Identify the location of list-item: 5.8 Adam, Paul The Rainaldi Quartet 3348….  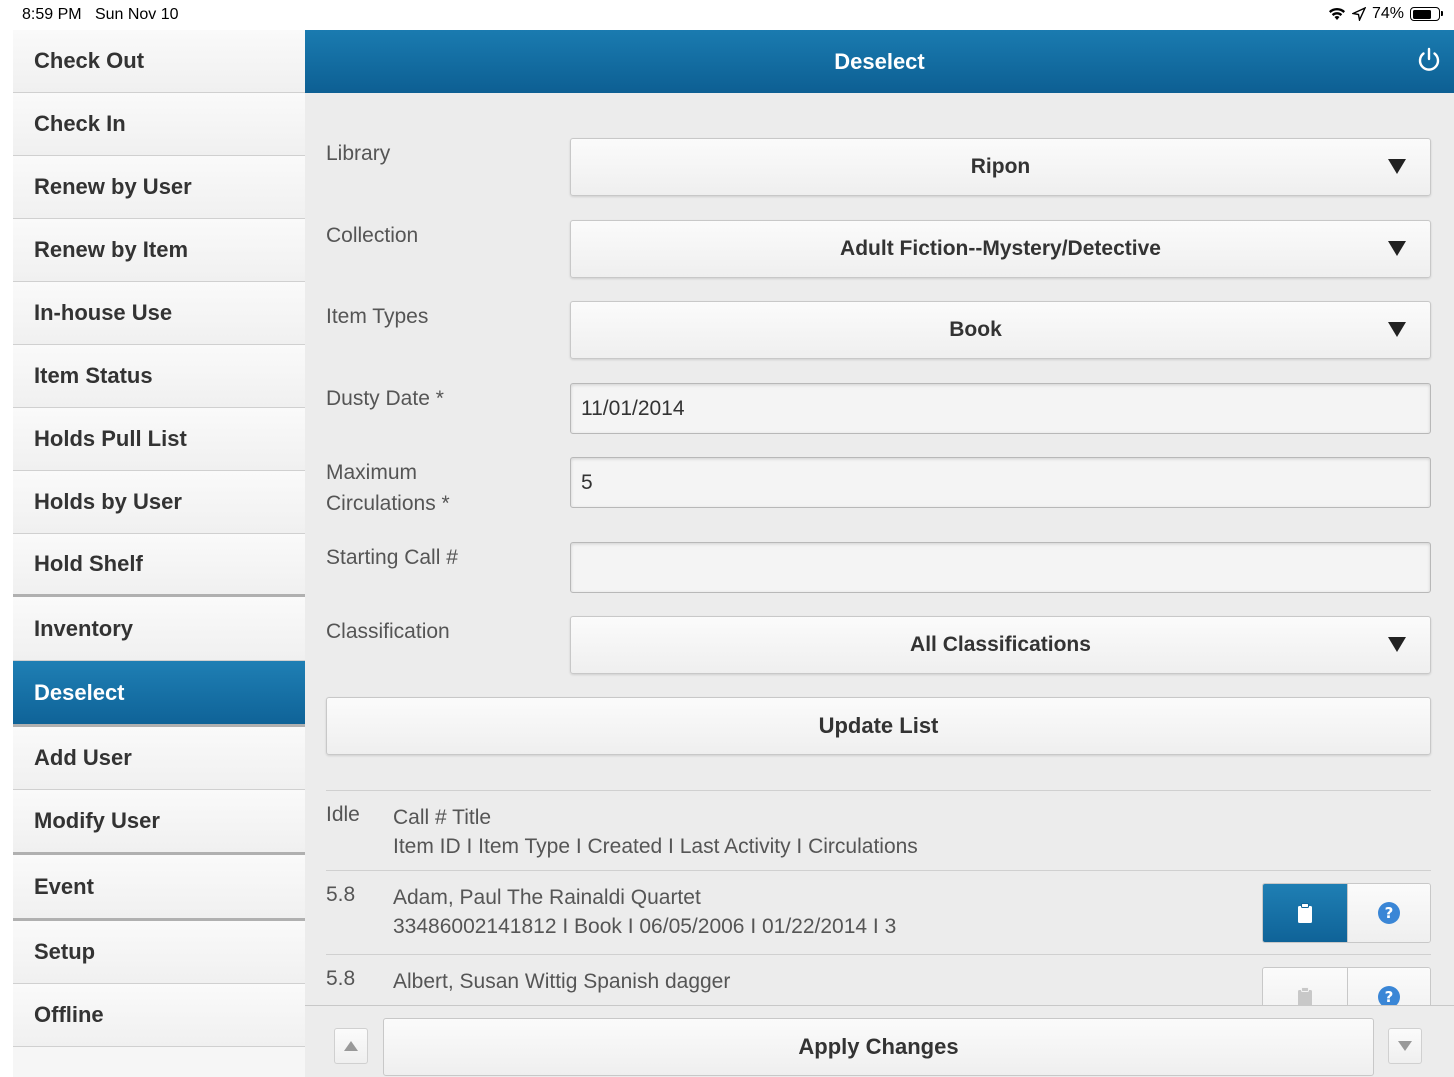
(878, 913).